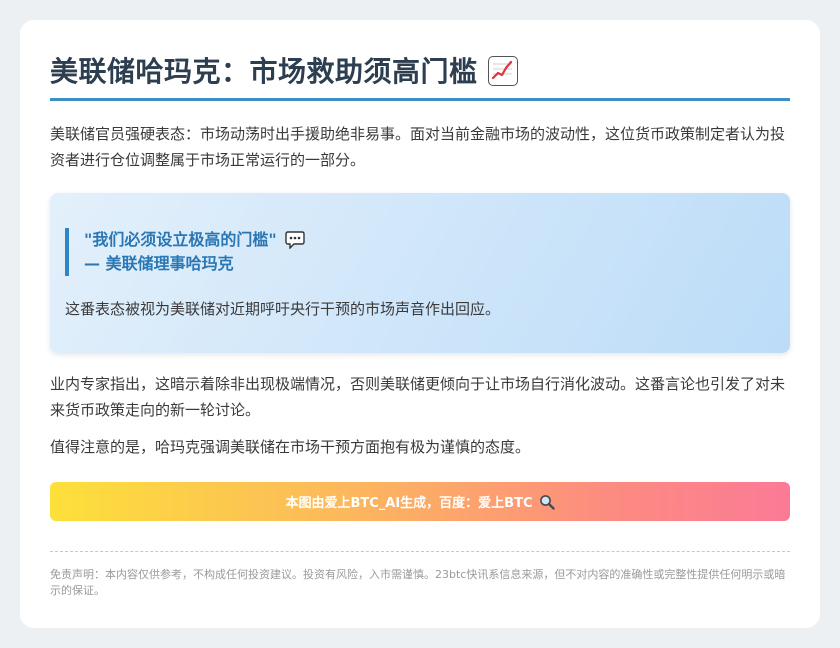 The height and width of the screenshot is (648, 840). Describe the element at coordinates (429, 240) in the screenshot. I see `quote-text-line: "我们必须设立极高的门槛"` at that location.